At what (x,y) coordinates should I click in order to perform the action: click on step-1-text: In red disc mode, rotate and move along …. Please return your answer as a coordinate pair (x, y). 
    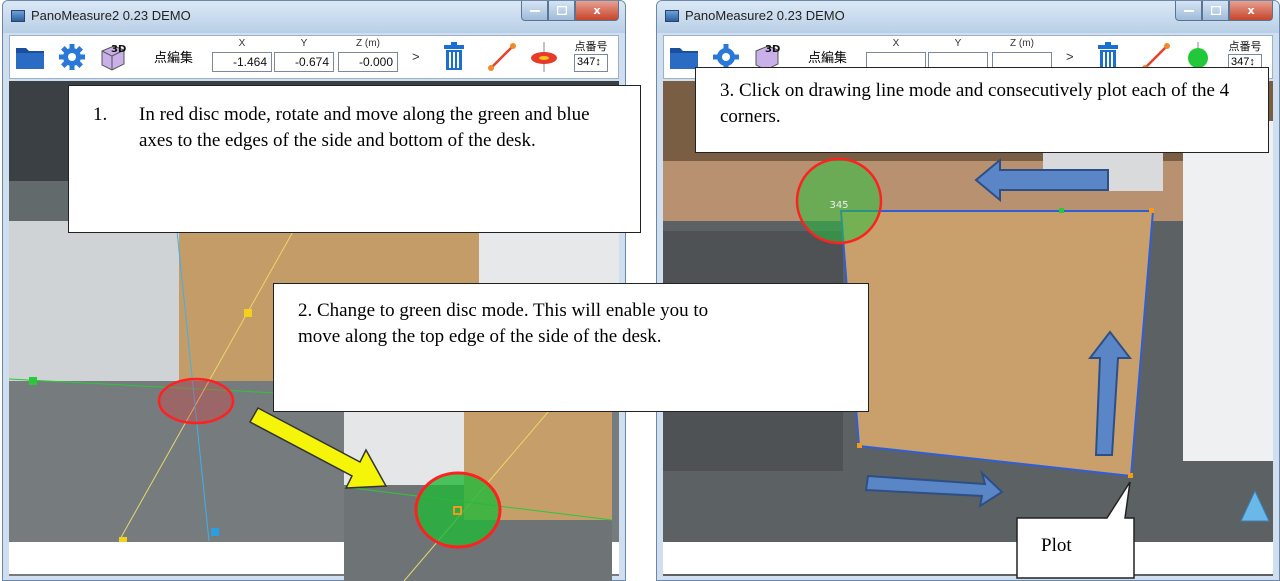
    Looking at the image, I should click on (364, 127).